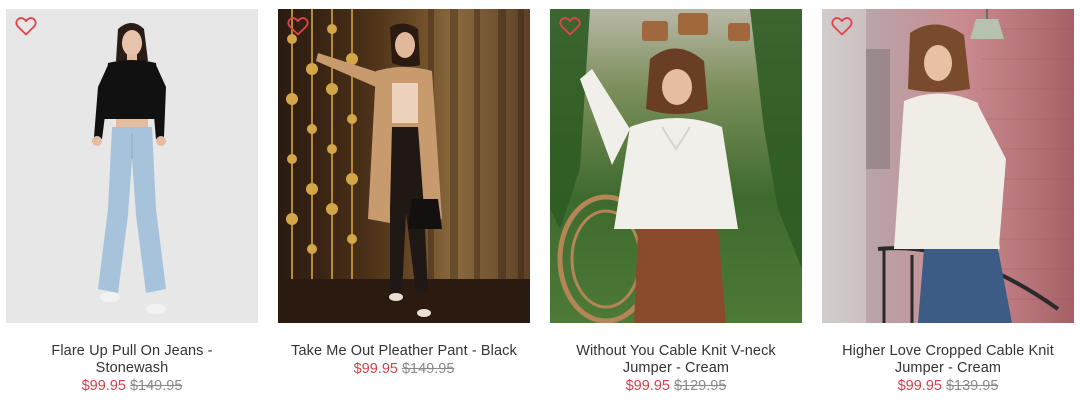  What do you see at coordinates (676, 351) in the screenshot?
I see `product-title: Without You Cable Knit V-neck` at bounding box center [676, 351].